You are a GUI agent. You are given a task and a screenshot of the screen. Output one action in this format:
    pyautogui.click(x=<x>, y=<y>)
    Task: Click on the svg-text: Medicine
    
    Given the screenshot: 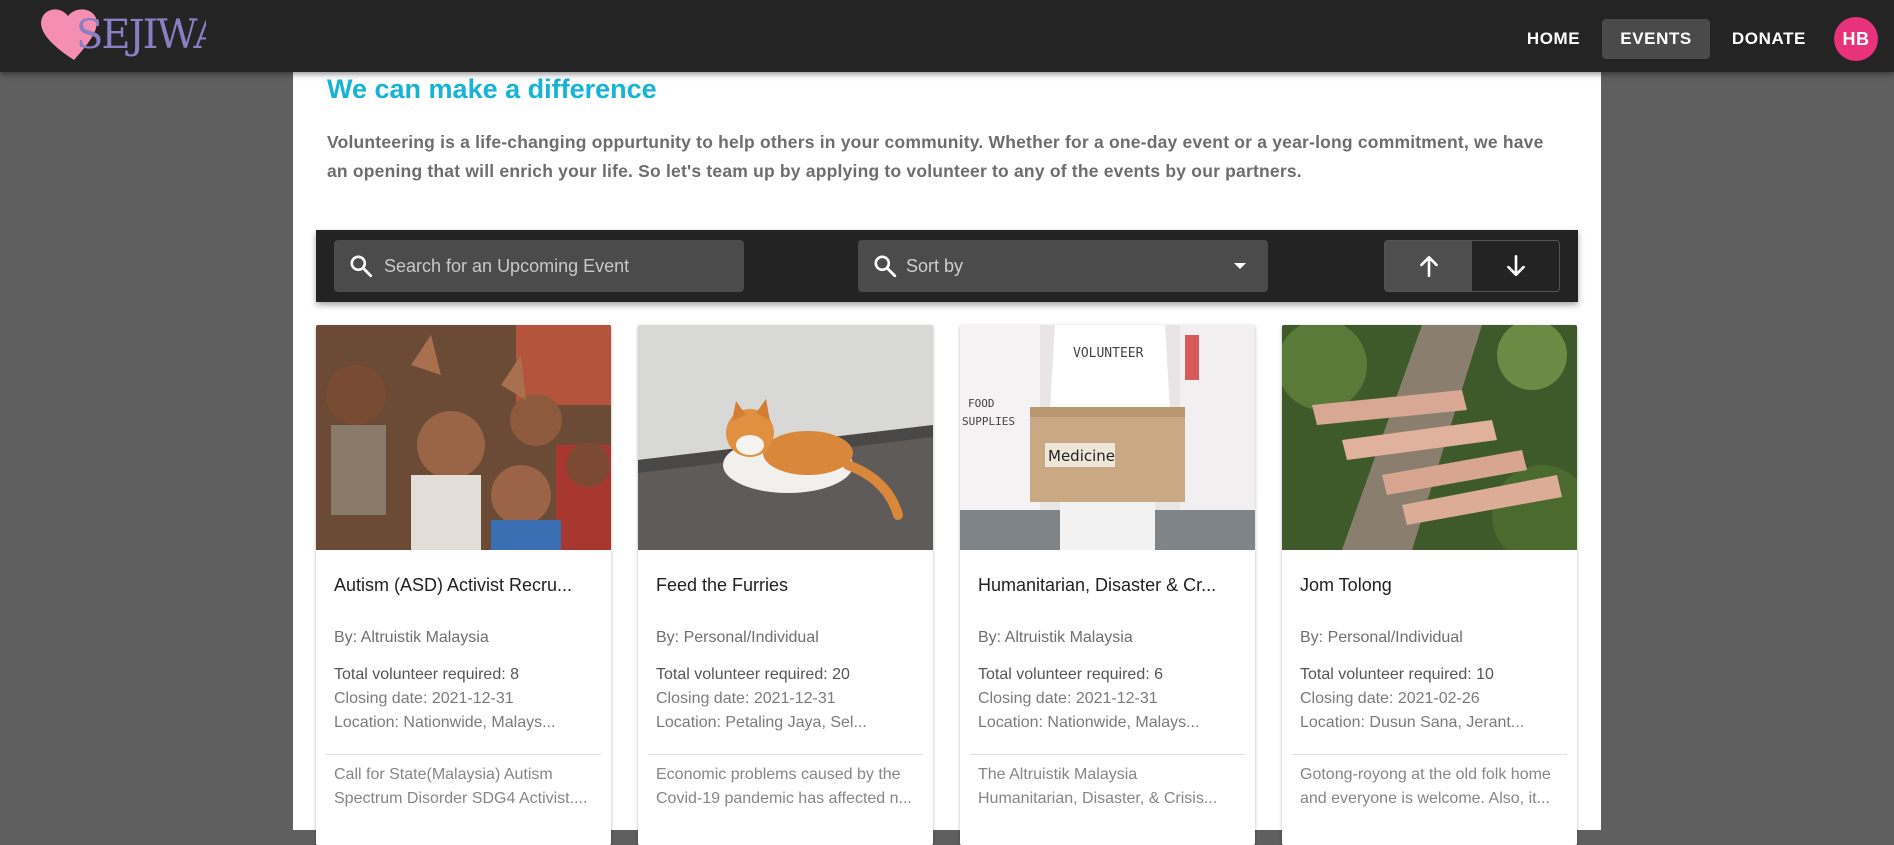 What is the action you would take?
    pyautogui.click(x=1081, y=456)
    